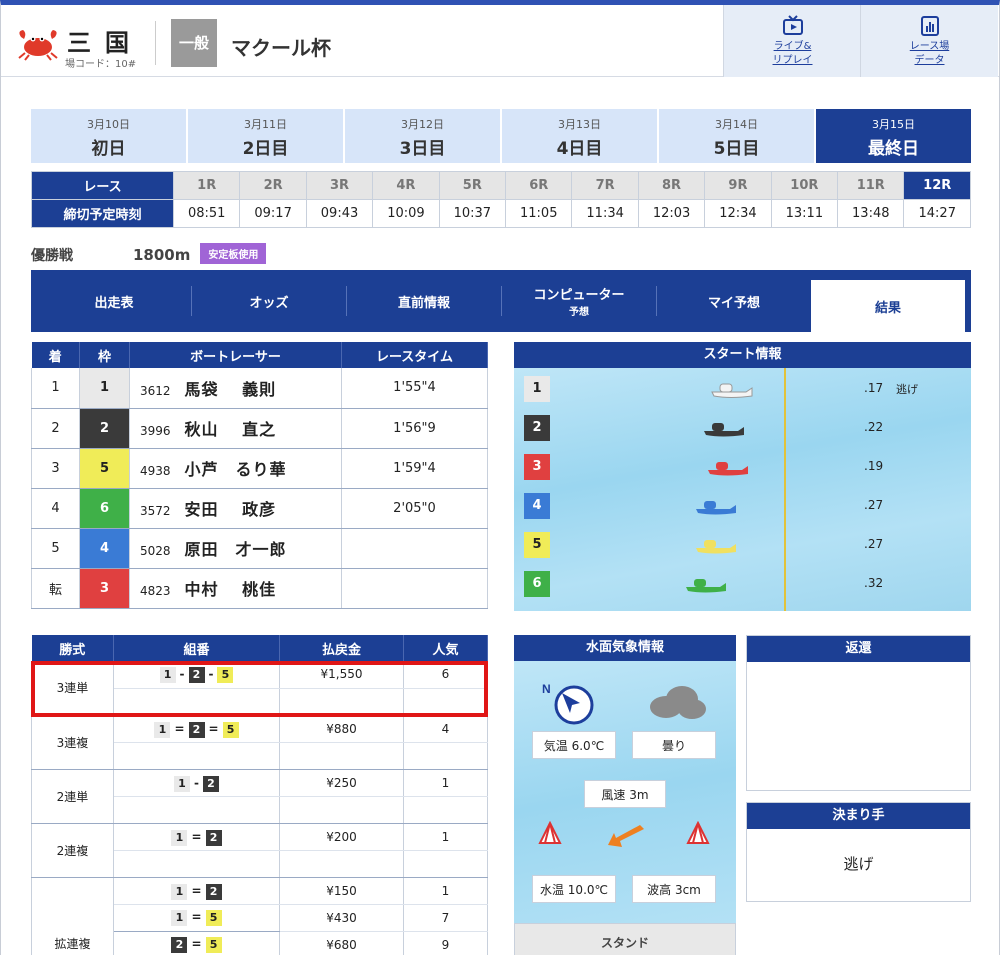  Describe the element at coordinates (929, 60) in the screenshot. I see `stadium-data-label-2: データ` at that location.